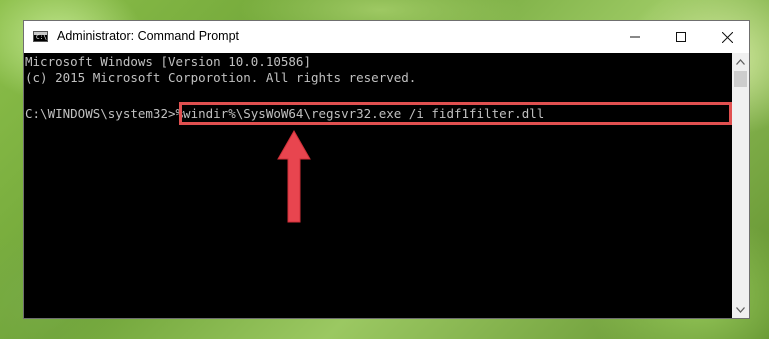 The width and height of the screenshot is (769, 339). What do you see at coordinates (386, 37) in the screenshot?
I see `title-bar: C:\ Administrator: Command Prompt` at bounding box center [386, 37].